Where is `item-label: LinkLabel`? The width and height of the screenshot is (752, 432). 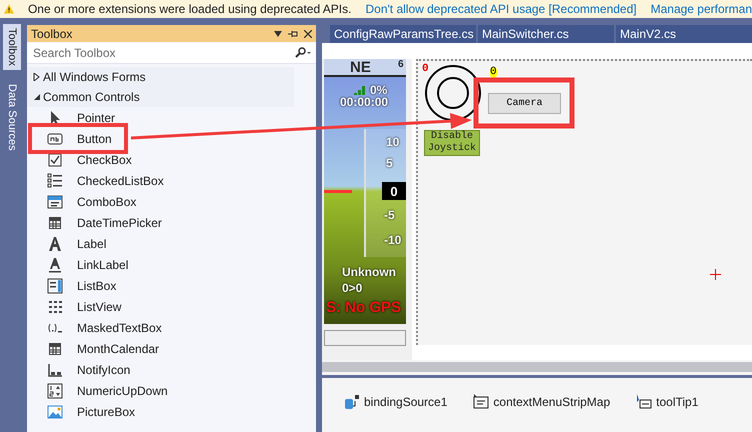
item-label: LinkLabel is located at coordinates (102, 265).